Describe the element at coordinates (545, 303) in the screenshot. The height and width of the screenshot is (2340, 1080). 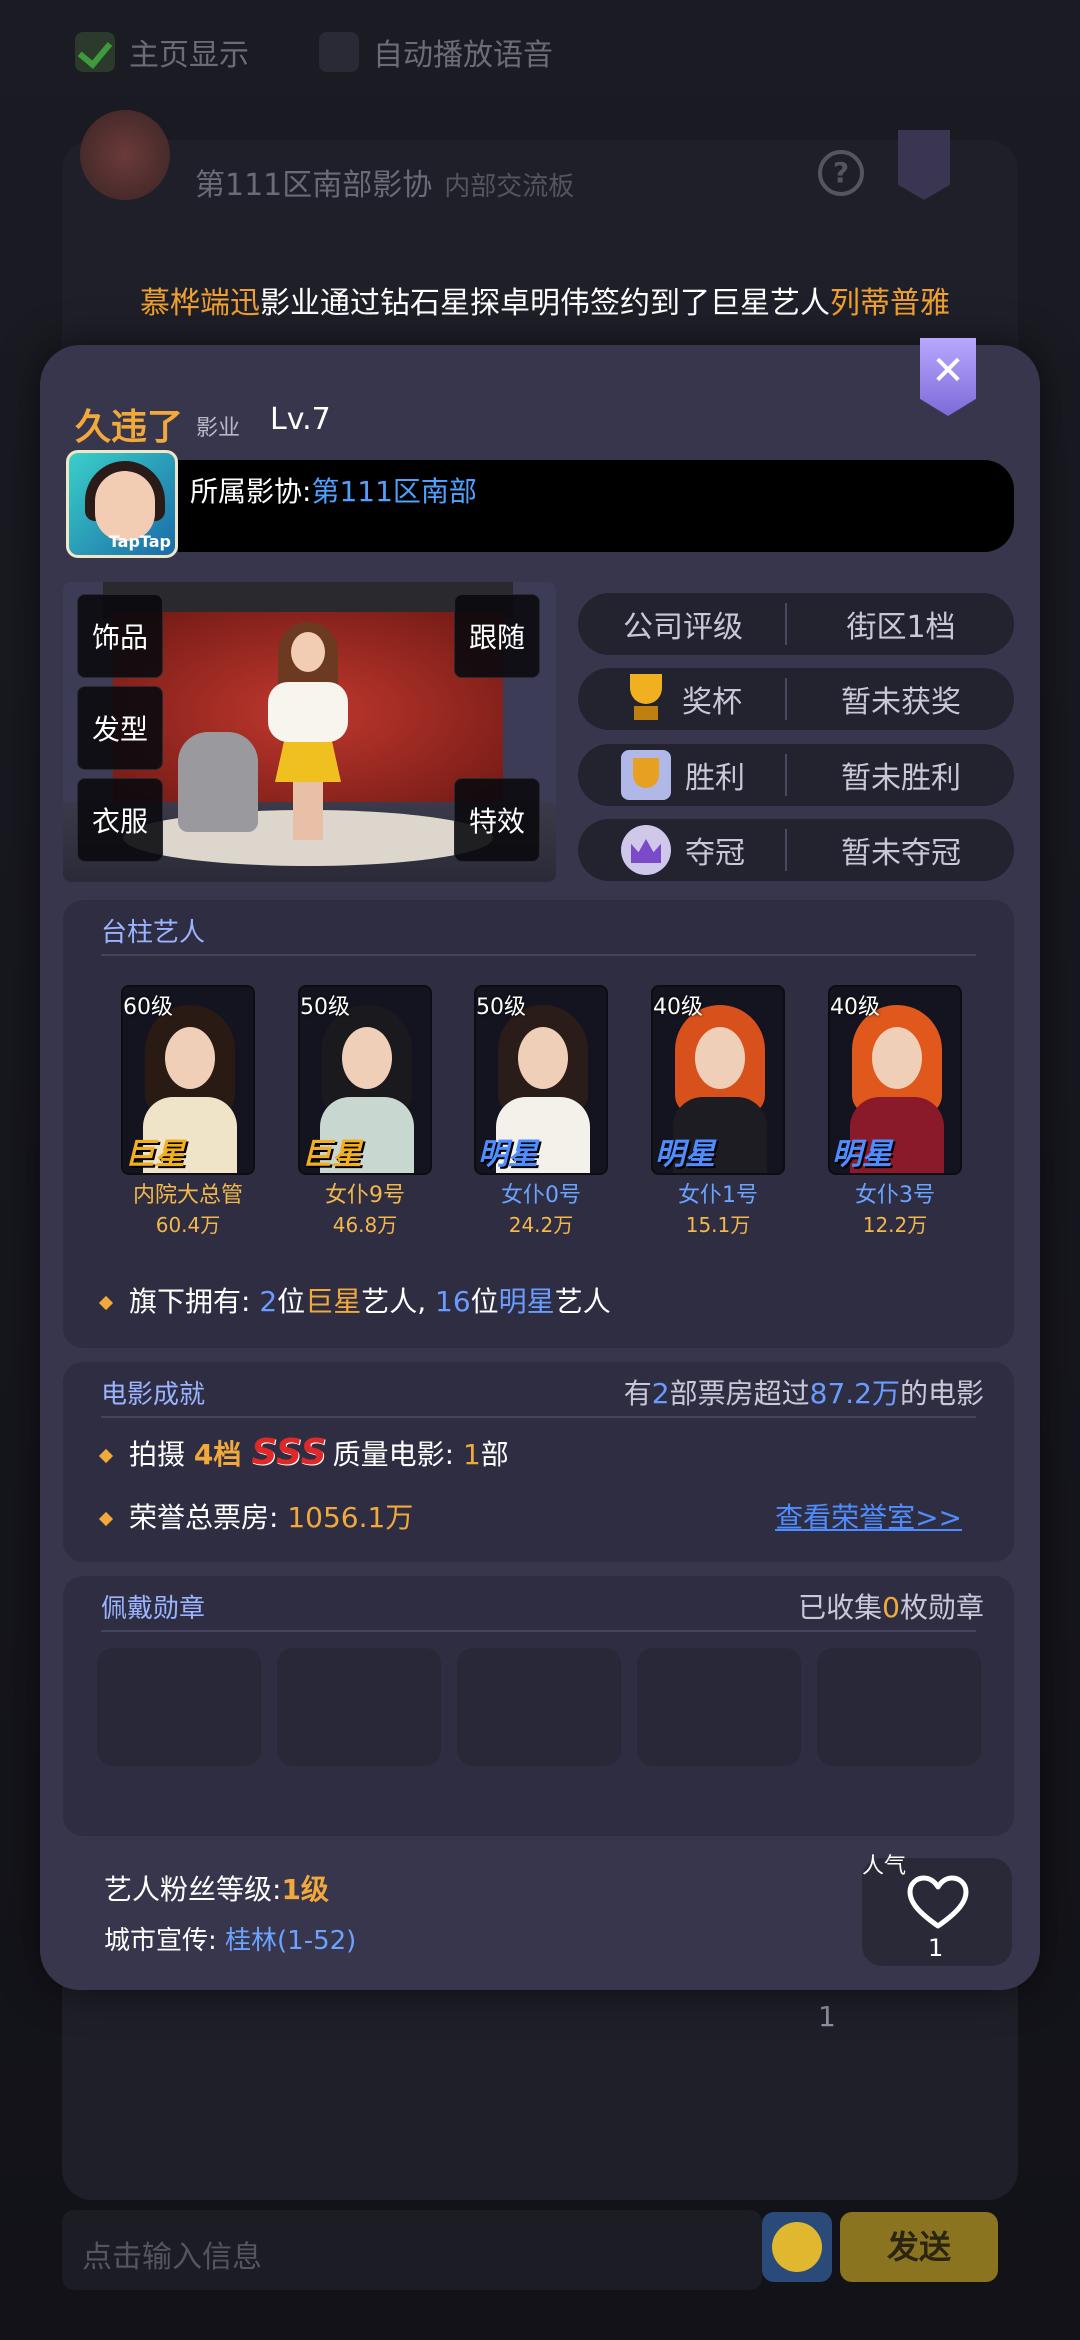
I see `announcement-marquee: 慕桦端迅影业通过钻石星探卓明伟签约到了巨星艺人列蒂普雅` at that location.